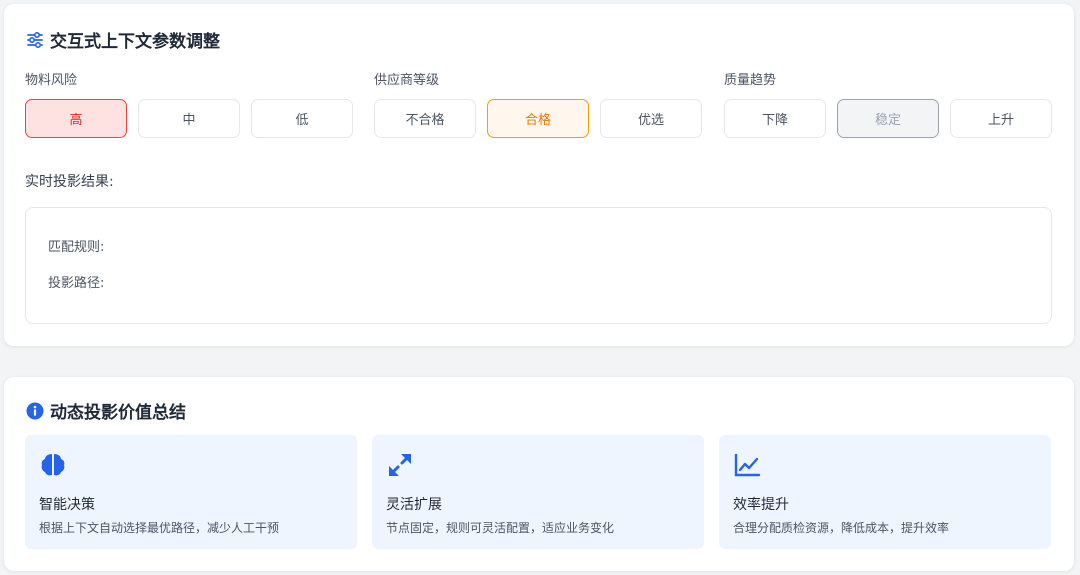 The width and height of the screenshot is (1080, 575). What do you see at coordinates (414, 505) in the screenshot?
I see `feature-title: 灵活扩展` at bounding box center [414, 505].